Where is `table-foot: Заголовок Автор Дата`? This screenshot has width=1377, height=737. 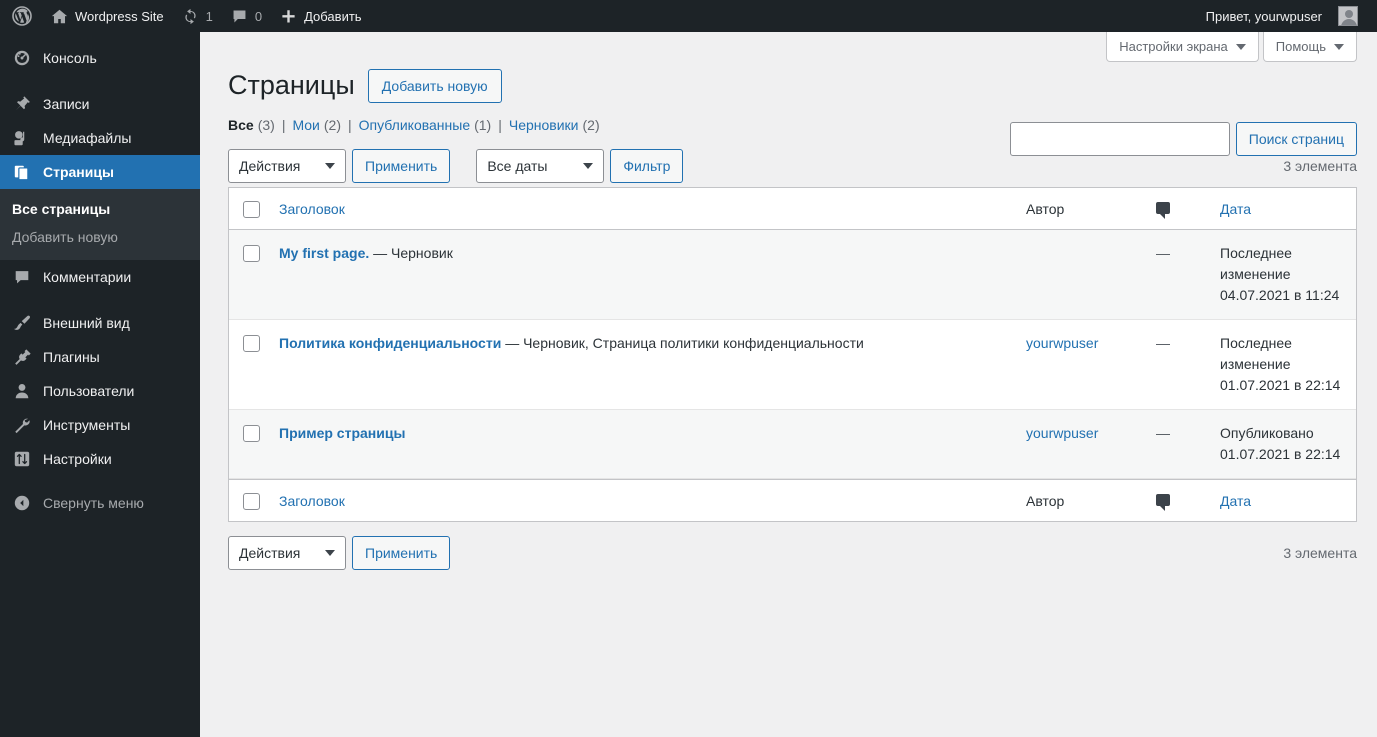
table-foot: Заголовок Автор Дата is located at coordinates (792, 500).